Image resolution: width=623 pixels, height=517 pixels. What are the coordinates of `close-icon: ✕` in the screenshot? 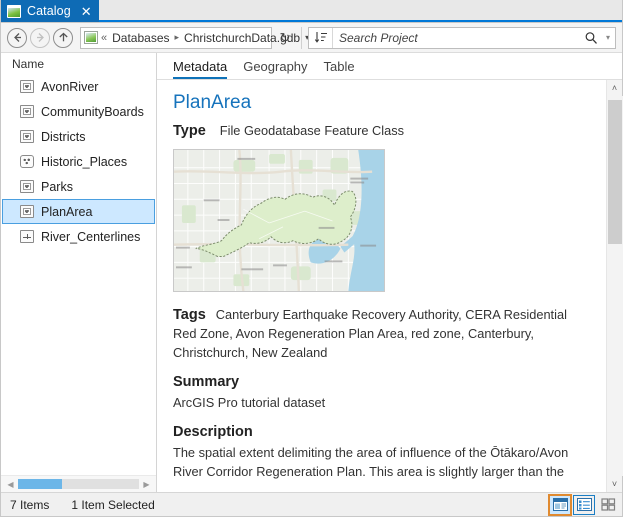 It's located at (86, 11).